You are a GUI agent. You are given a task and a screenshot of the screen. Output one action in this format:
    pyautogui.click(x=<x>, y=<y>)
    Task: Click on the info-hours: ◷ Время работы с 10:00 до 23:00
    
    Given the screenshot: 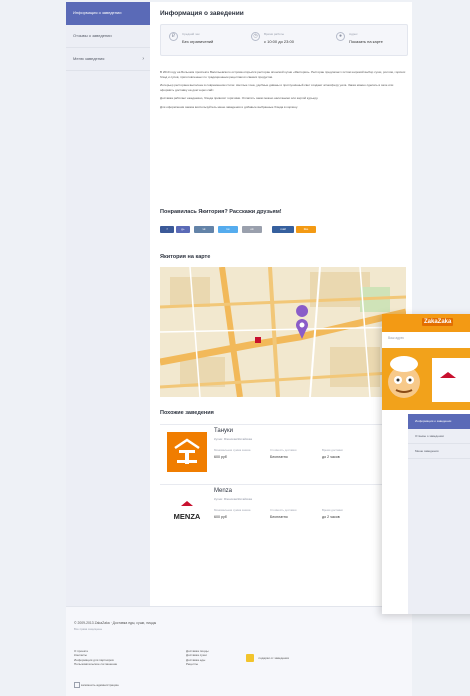 What is the action you would take?
    pyautogui.click(x=288, y=41)
    